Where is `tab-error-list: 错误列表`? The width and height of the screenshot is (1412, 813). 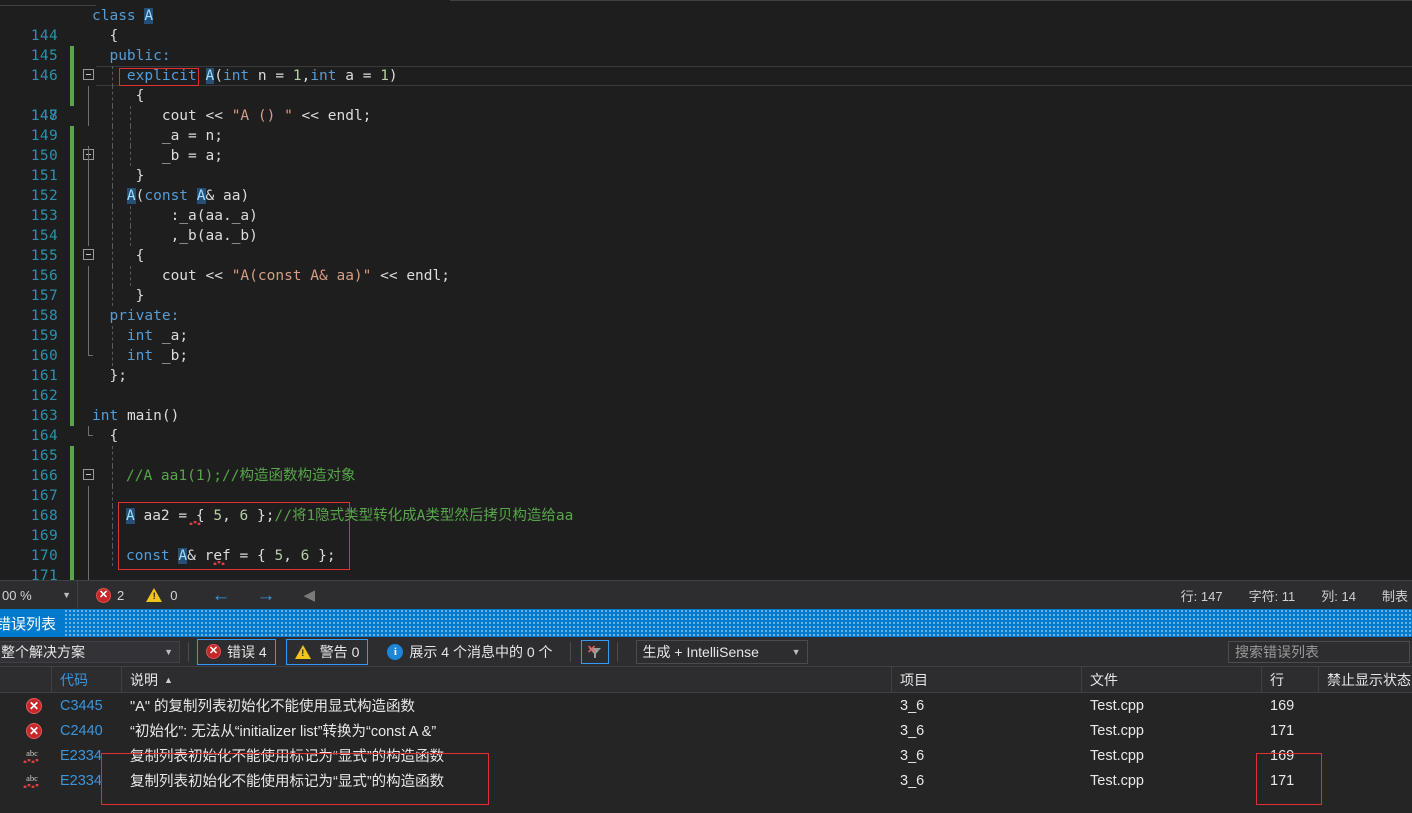
tab-error-list: 错误列表 is located at coordinates (28, 623).